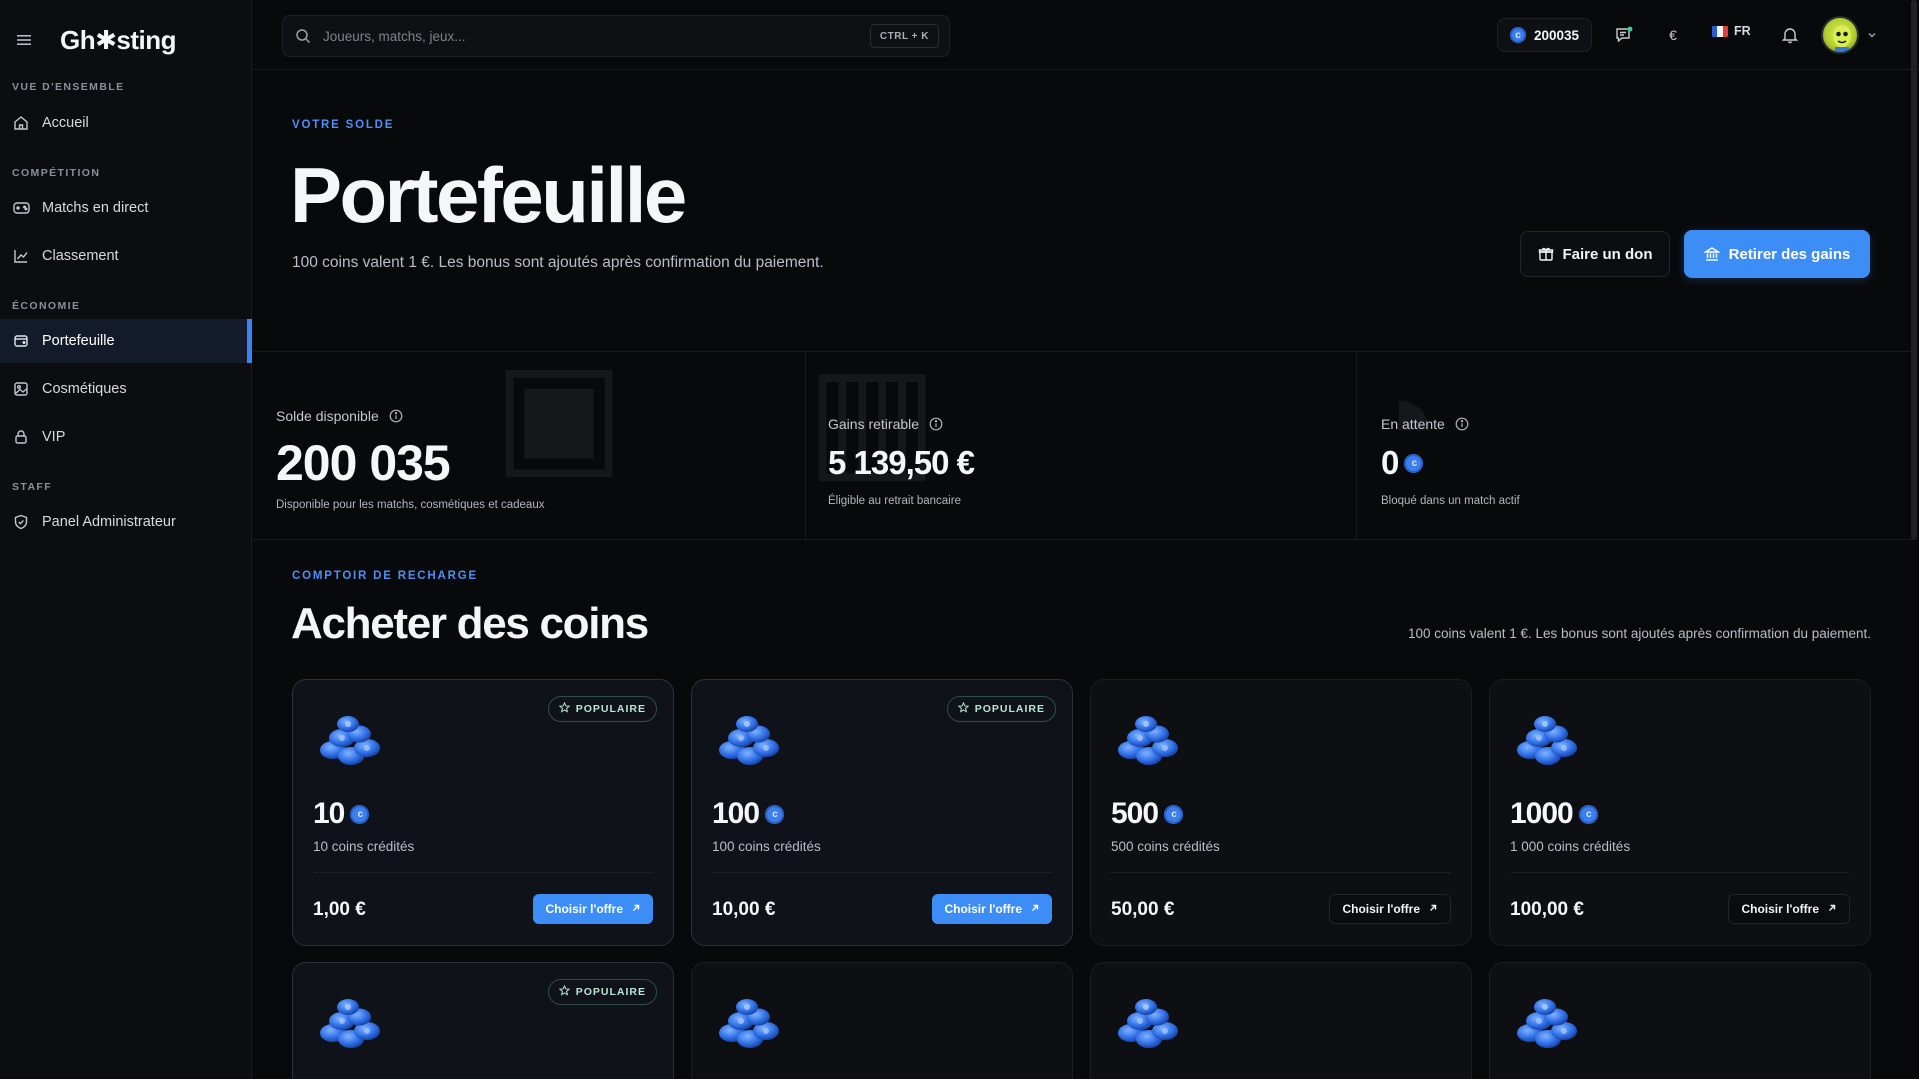 Image resolution: width=1919 pixels, height=1079 pixels. Describe the element at coordinates (1840, 35) in the screenshot. I see `avatar` at that location.